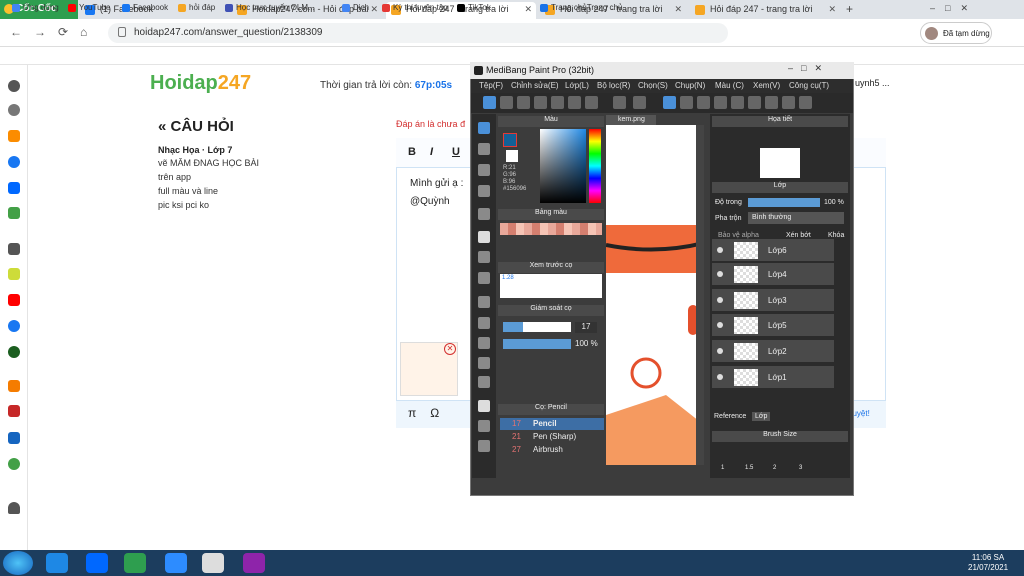 The image size is (1024, 576). What do you see at coordinates (737, 102) in the screenshot?
I see `snap-cross-icon` at bounding box center [737, 102].